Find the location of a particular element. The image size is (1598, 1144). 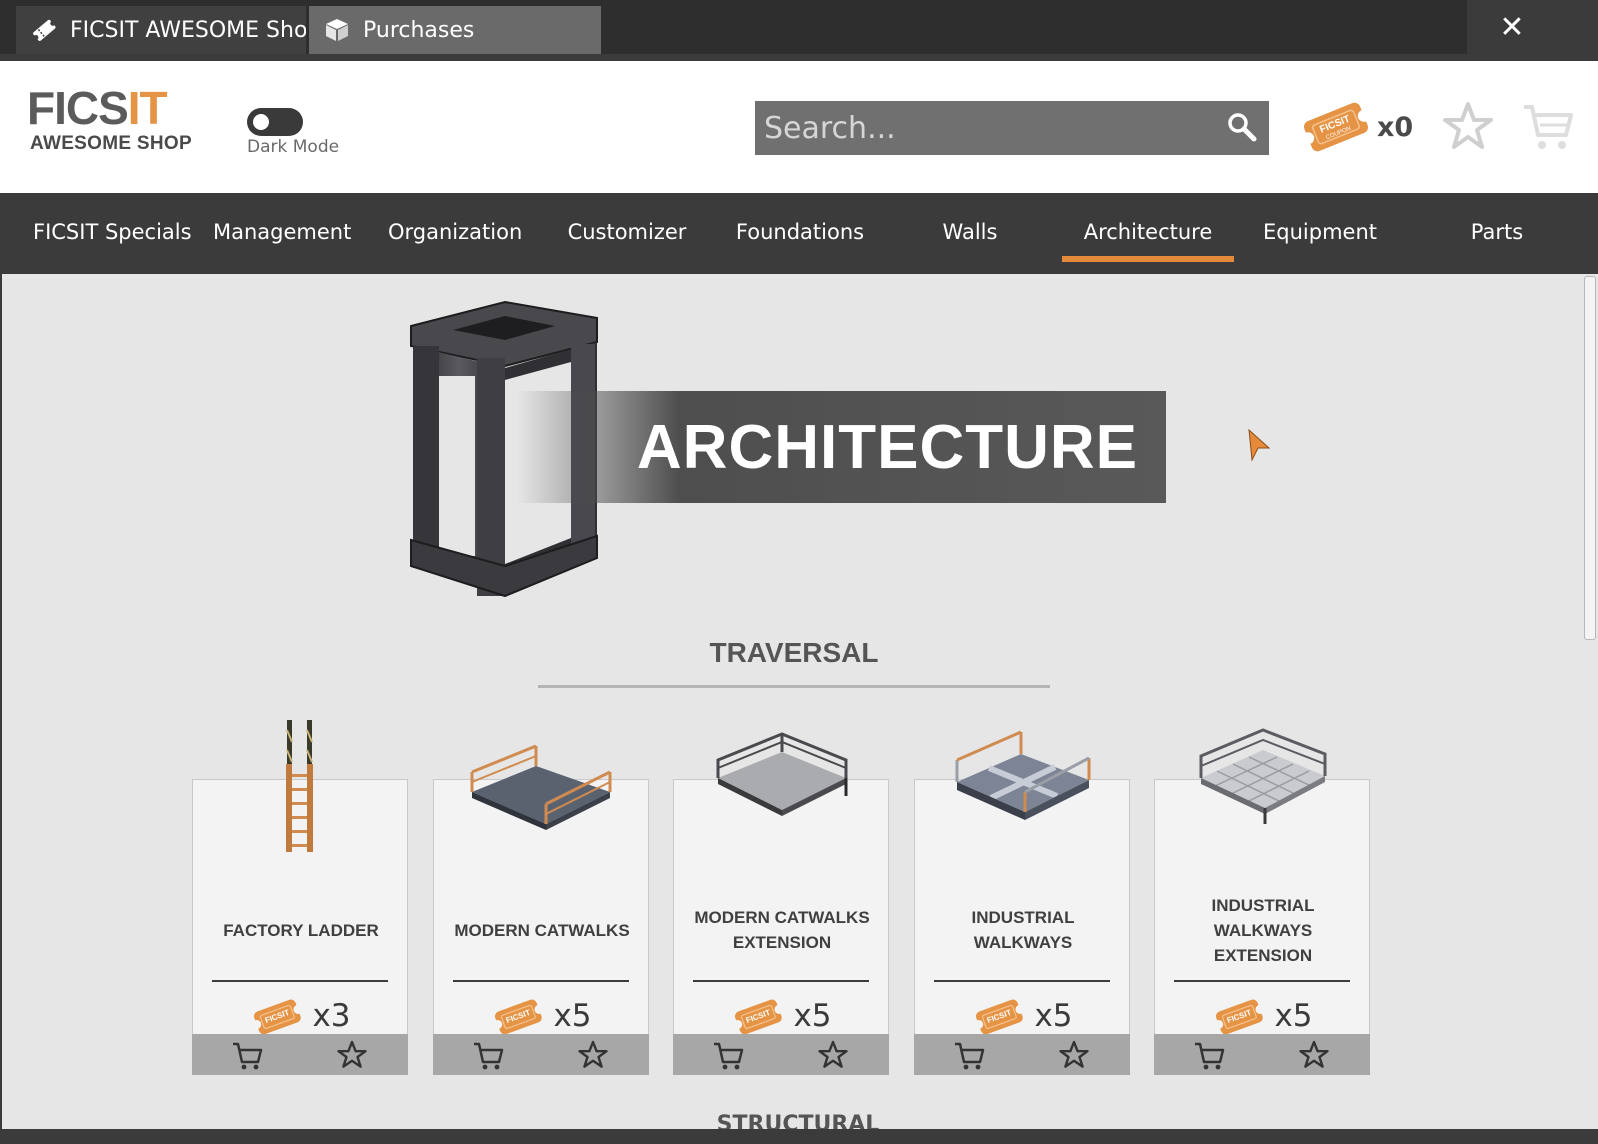

product-card-modern-catwalks: MODERN CATWALKS FICSIT x5 is located at coordinates (541, 909).